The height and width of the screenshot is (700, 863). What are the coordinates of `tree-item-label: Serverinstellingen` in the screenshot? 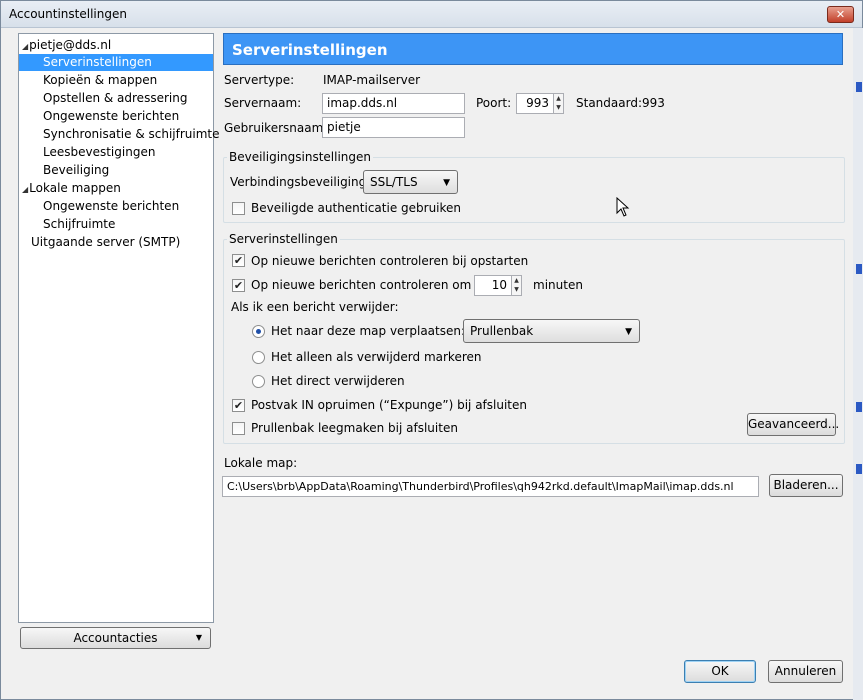 It's located at (97, 62).